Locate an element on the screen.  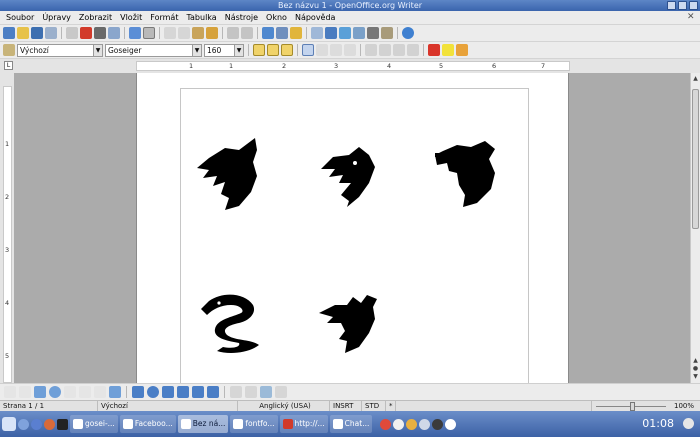
callouts-shapes-icon is located at coordinates (198, 392).